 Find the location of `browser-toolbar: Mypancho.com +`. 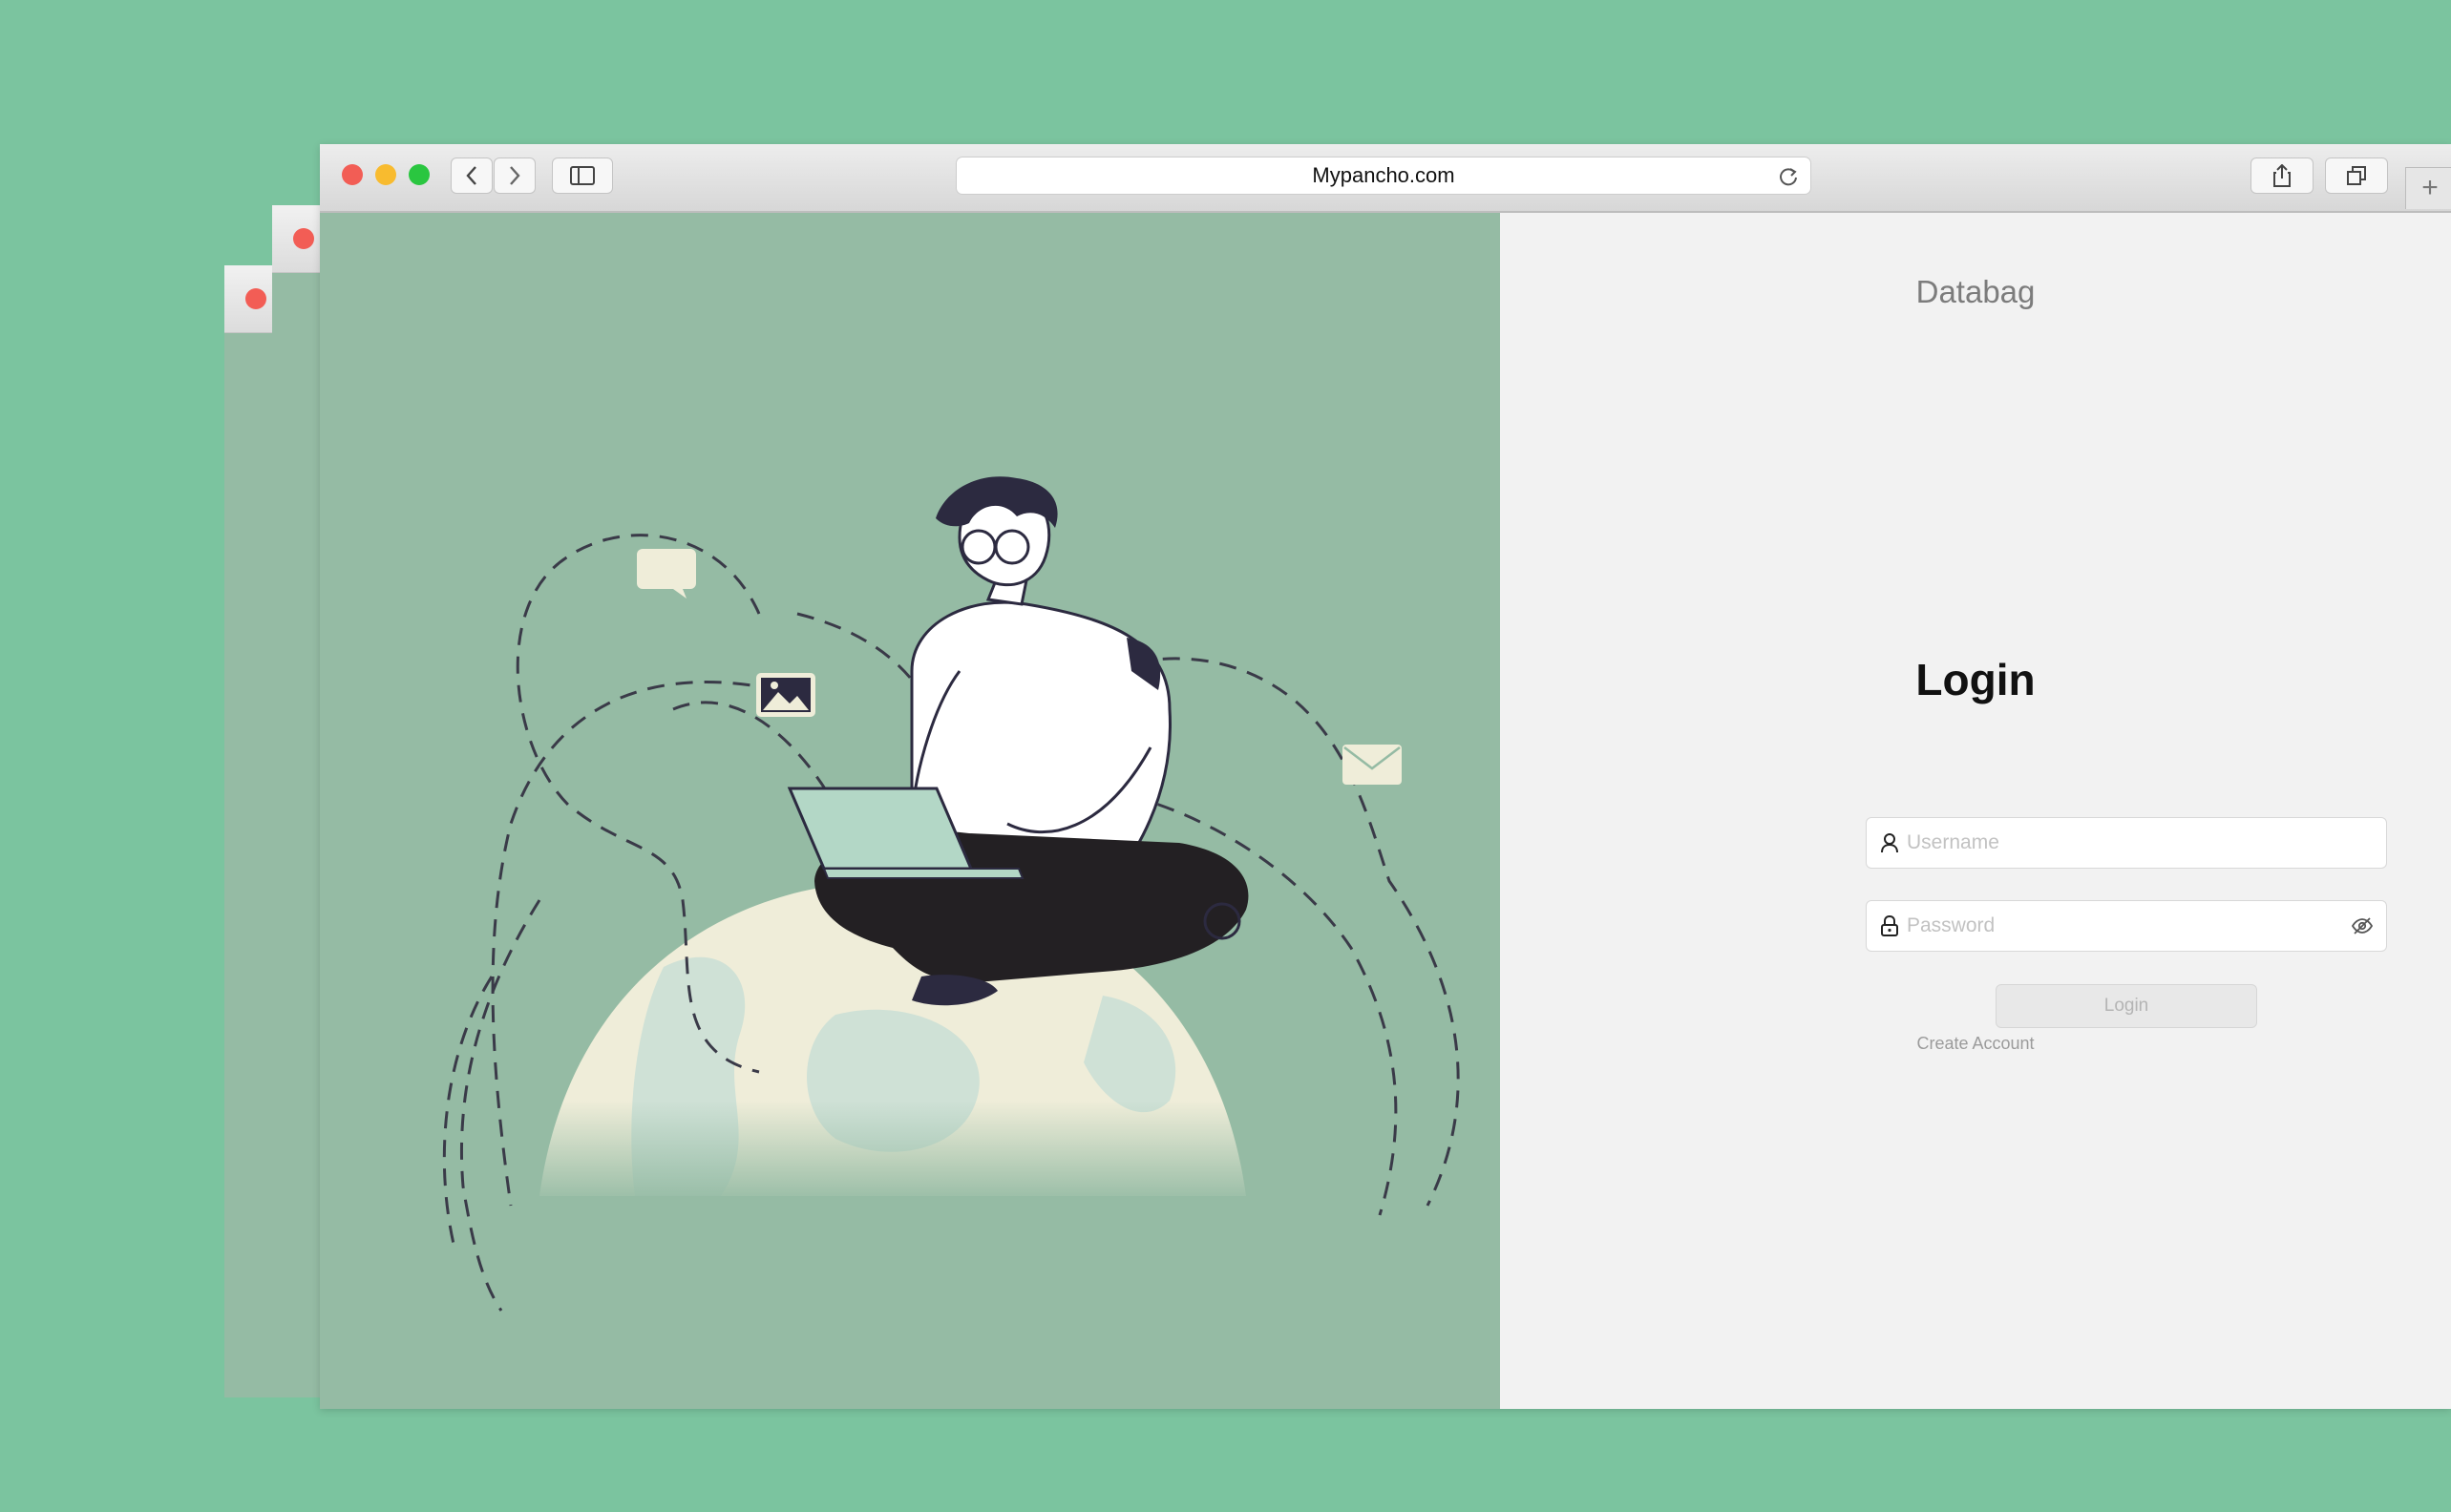

browser-toolbar: Mypancho.com + is located at coordinates (1386, 178).